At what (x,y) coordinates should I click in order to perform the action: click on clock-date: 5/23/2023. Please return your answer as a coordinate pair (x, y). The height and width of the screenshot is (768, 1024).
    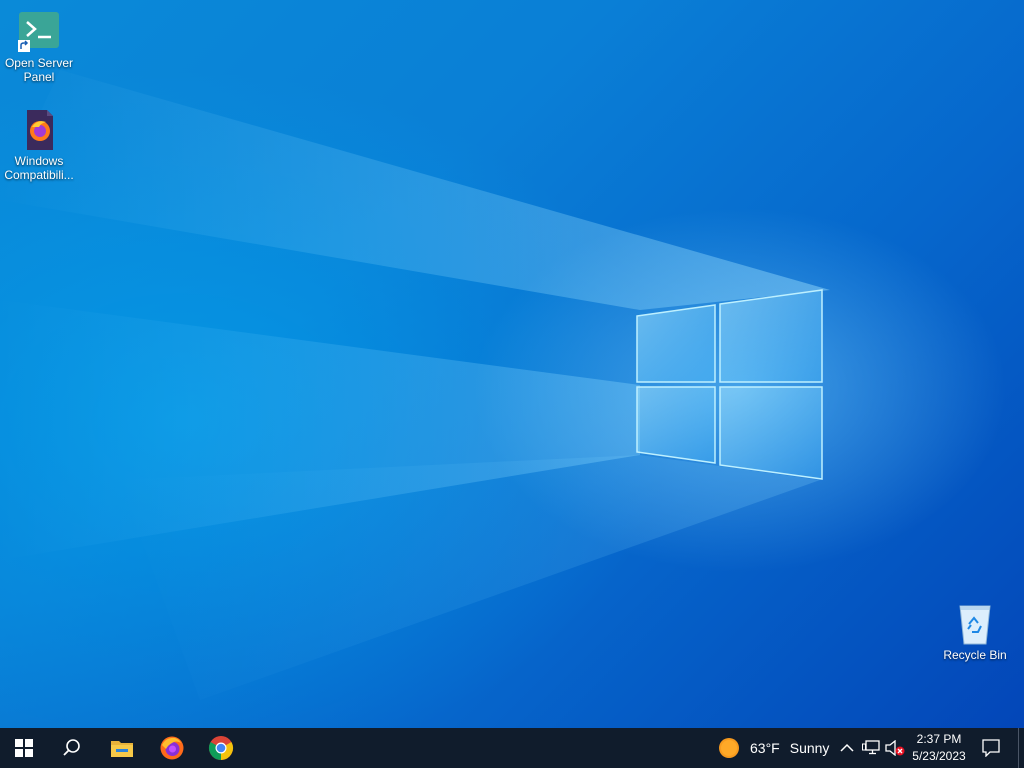
    Looking at the image, I should click on (939, 756).